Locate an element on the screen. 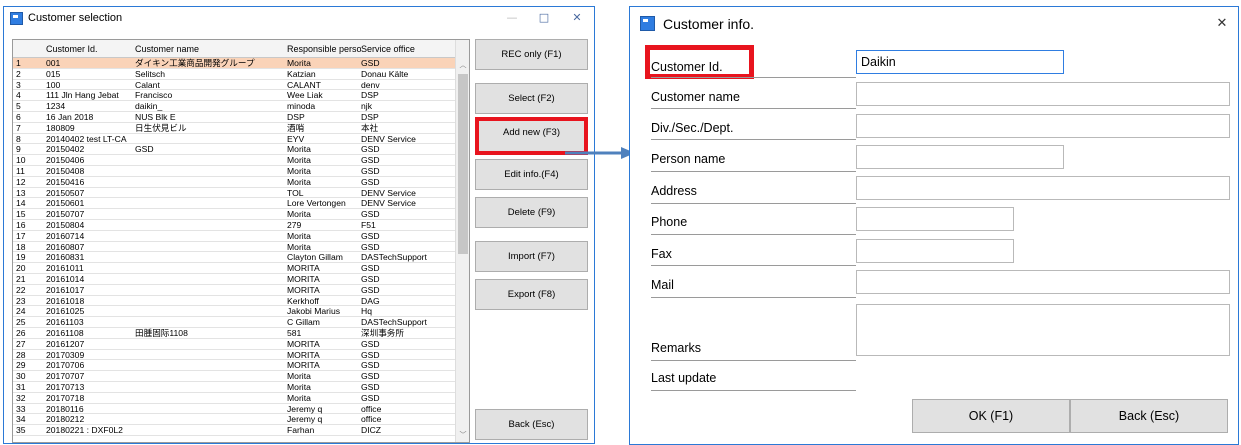 The height and width of the screenshot is (445, 1241). row-number: 11 is located at coordinates (20, 170).